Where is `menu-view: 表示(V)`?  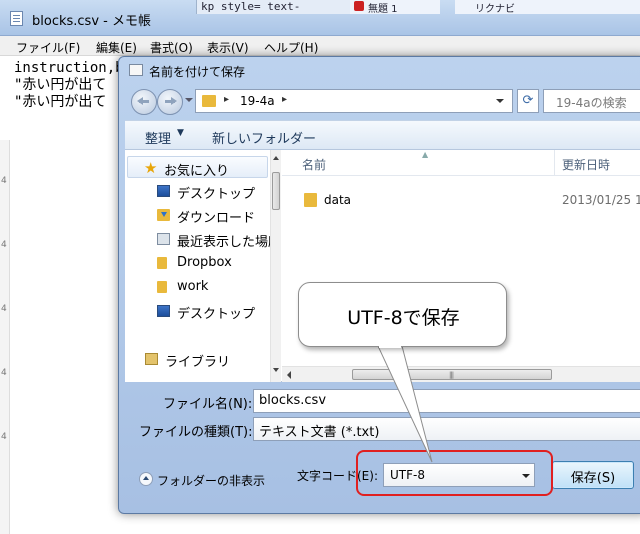 menu-view: 表示(V) is located at coordinates (228, 47).